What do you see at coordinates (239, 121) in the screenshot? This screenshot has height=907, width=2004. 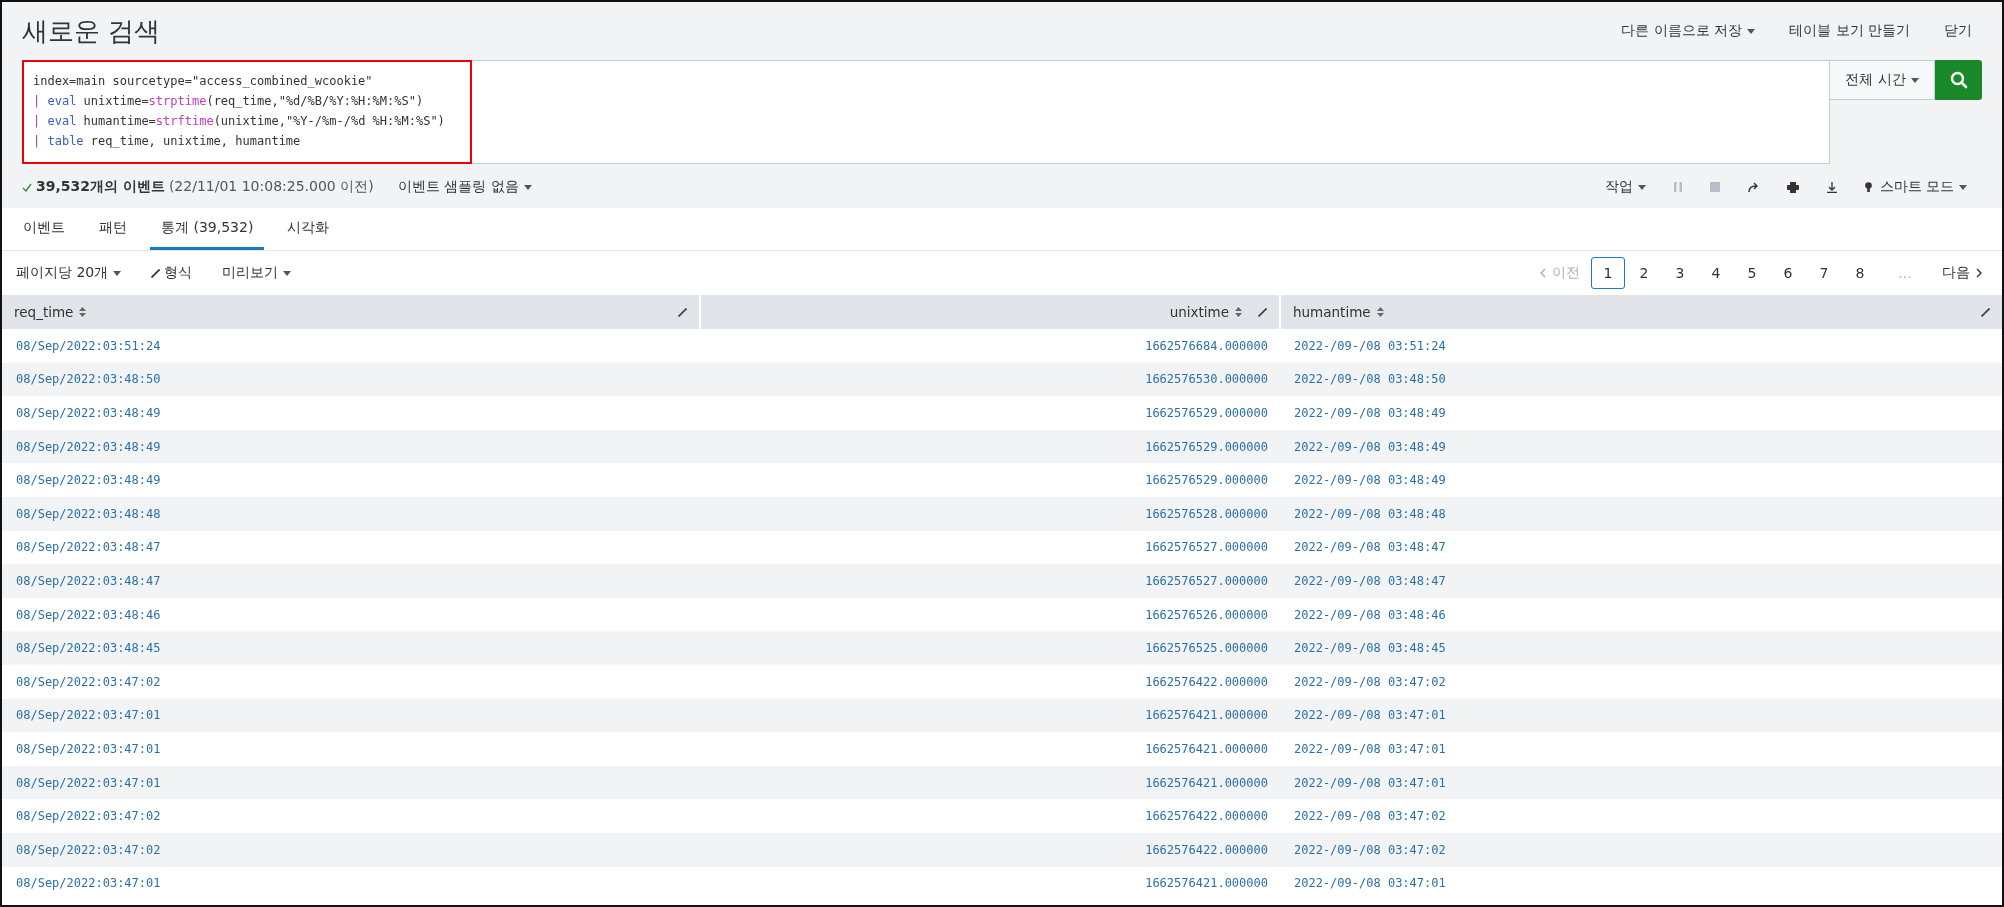 I see `query-line: | eval humantime=strftime(unixtime,"%Y-/%m-/%d %H:%M:%S")` at bounding box center [239, 121].